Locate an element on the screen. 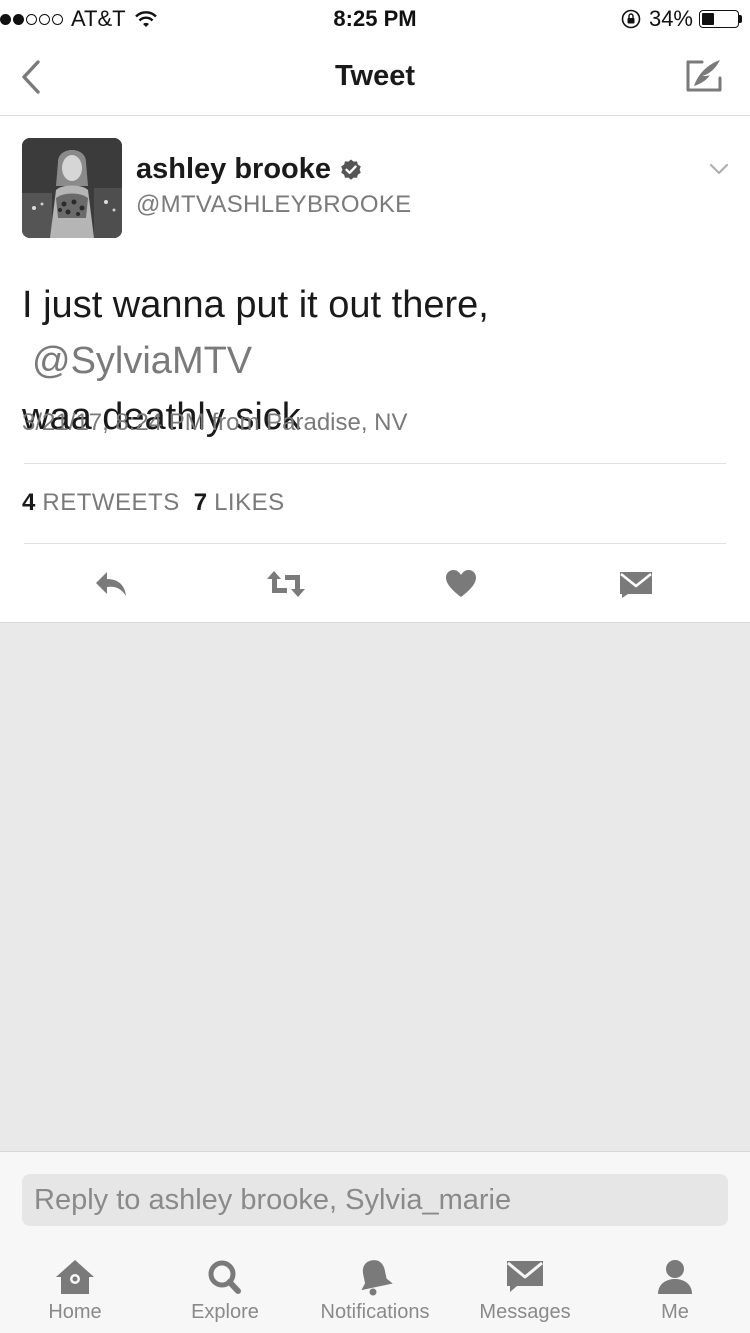 The image size is (750, 1333). tab-notifications: Notifications is located at coordinates (375, 1293).